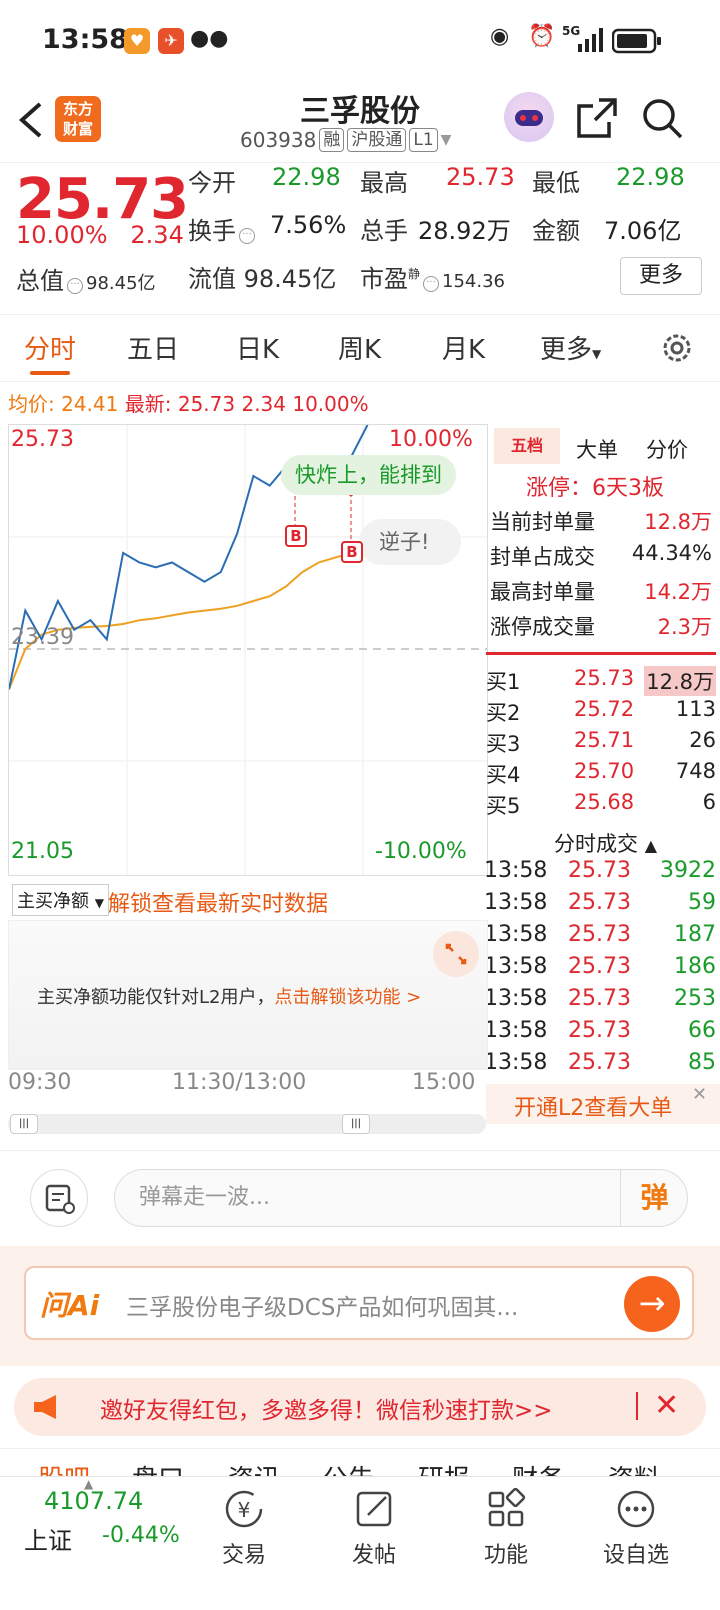 This screenshot has height=1610, width=720. What do you see at coordinates (50, 347) in the screenshot?
I see `tab-intraday: 分时` at bounding box center [50, 347].